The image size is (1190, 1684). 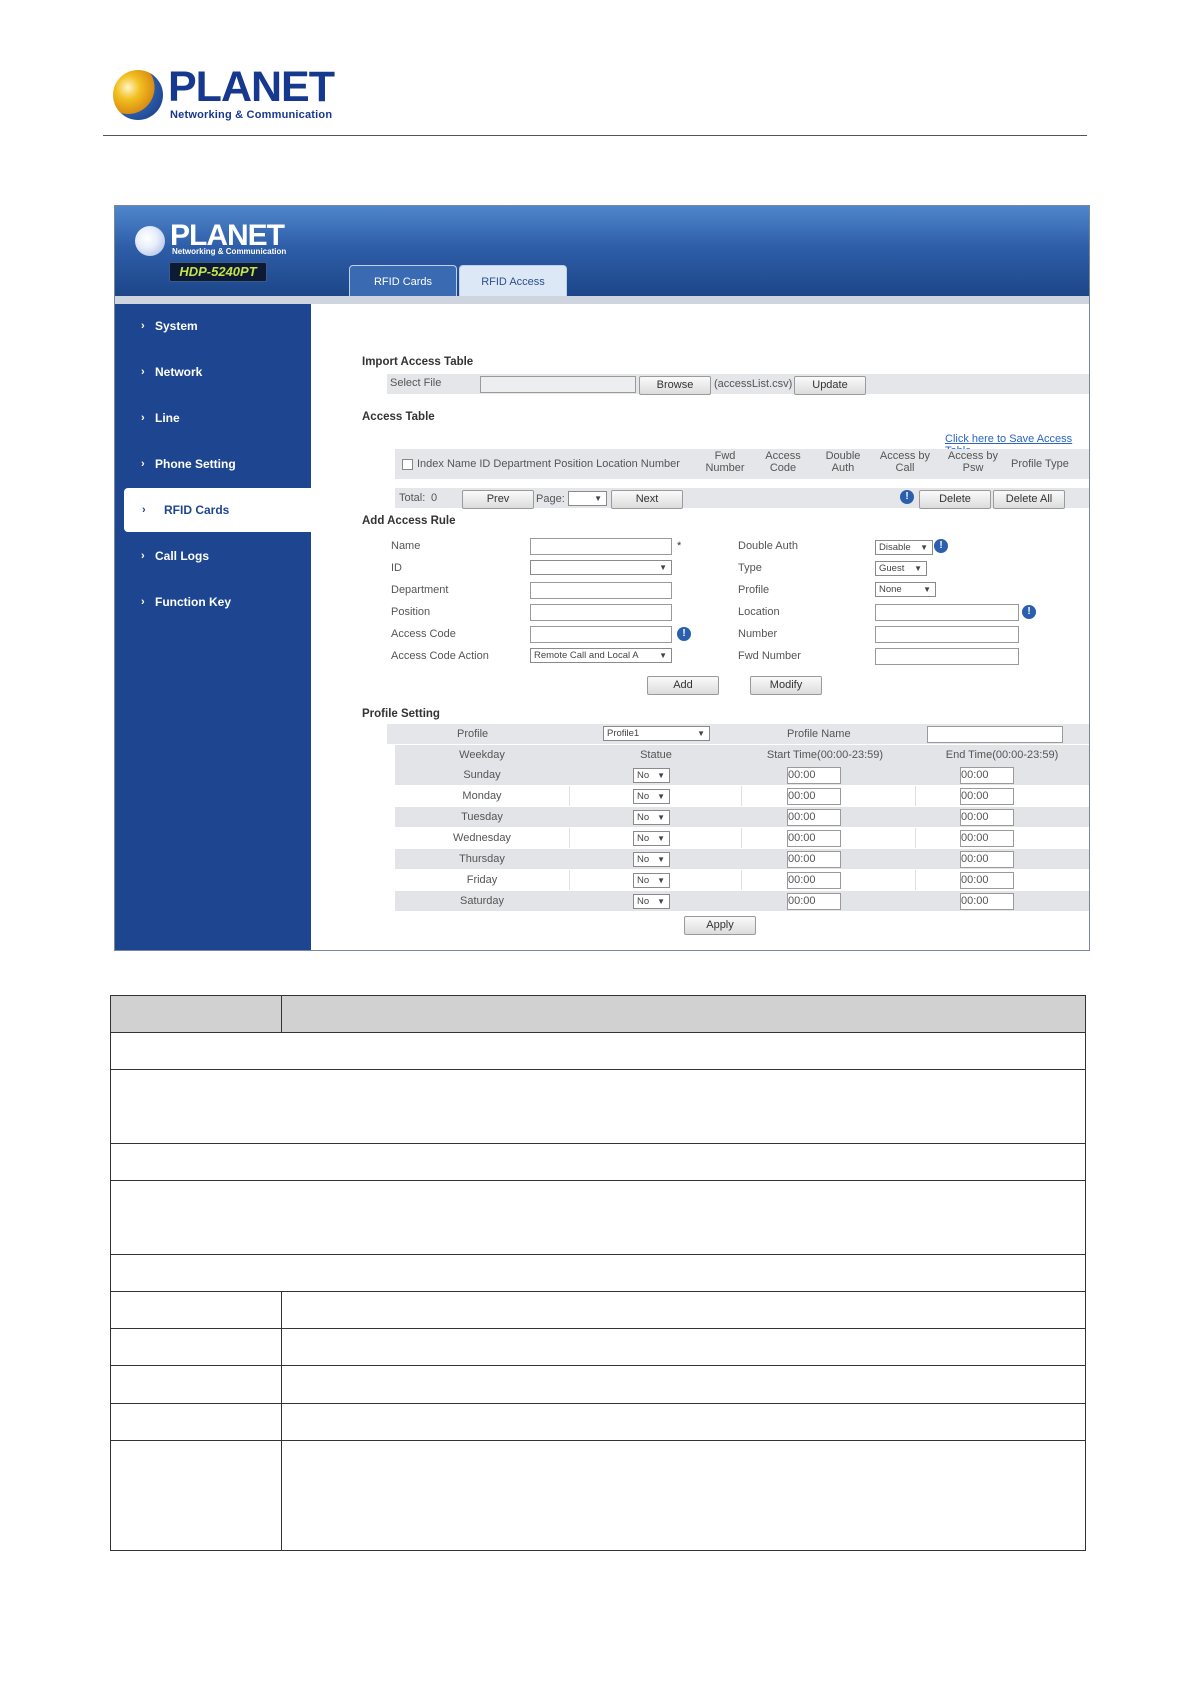 What do you see at coordinates (947, 612) in the screenshot?
I see `location-input` at bounding box center [947, 612].